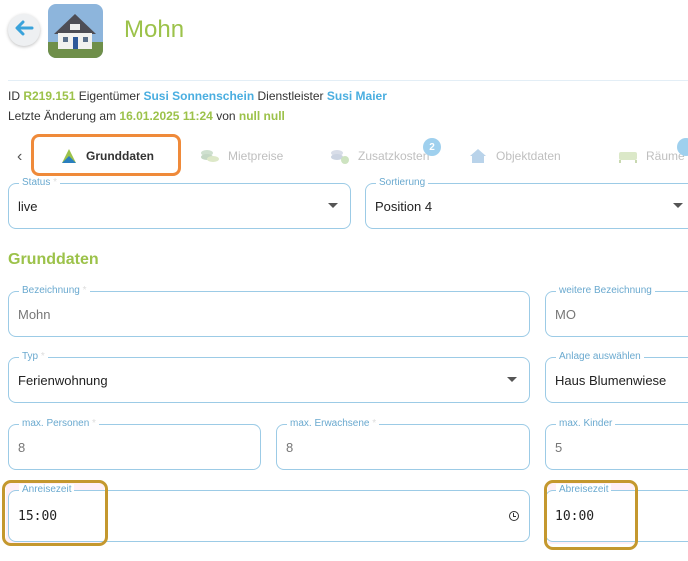  I want to click on house-icon, so click(478, 156).